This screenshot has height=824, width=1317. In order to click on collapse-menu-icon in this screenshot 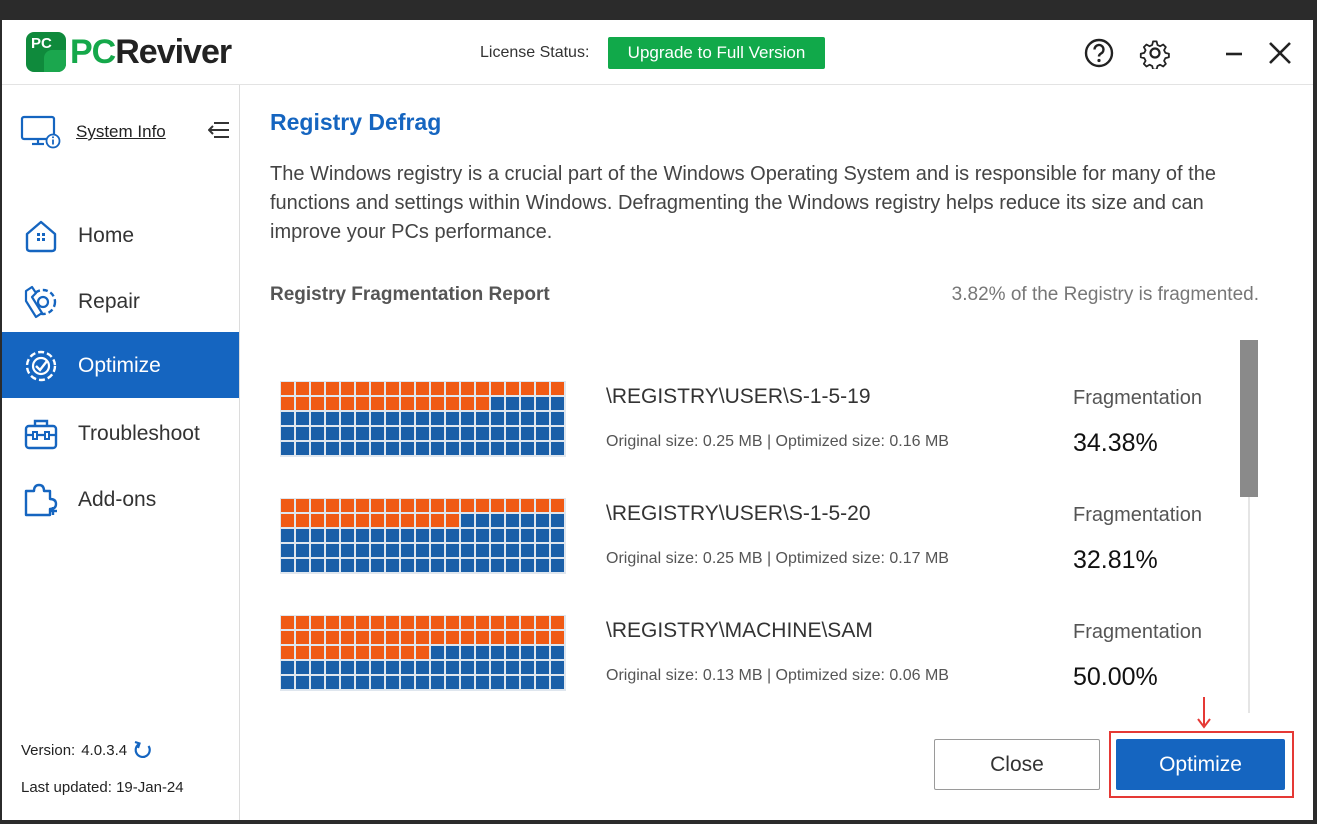, I will do `click(219, 130)`.